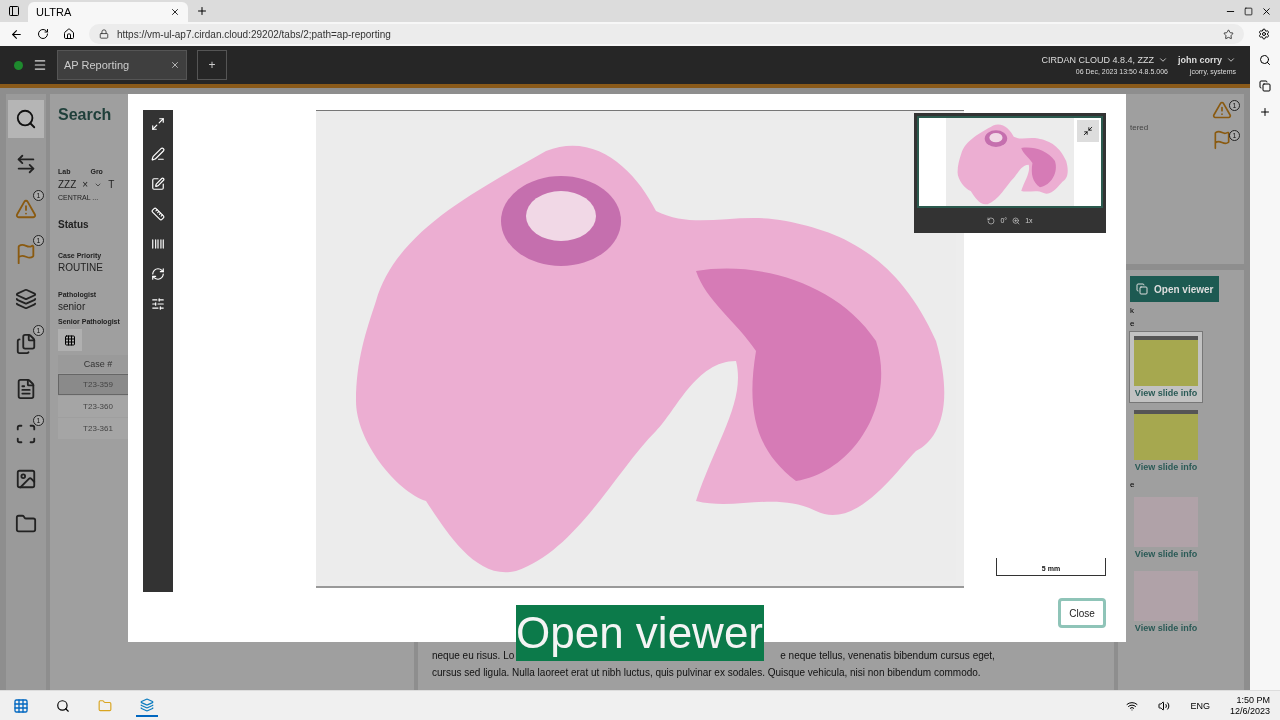 The height and width of the screenshot is (720, 1280). I want to click on rotate-icon, so click(991, 220).